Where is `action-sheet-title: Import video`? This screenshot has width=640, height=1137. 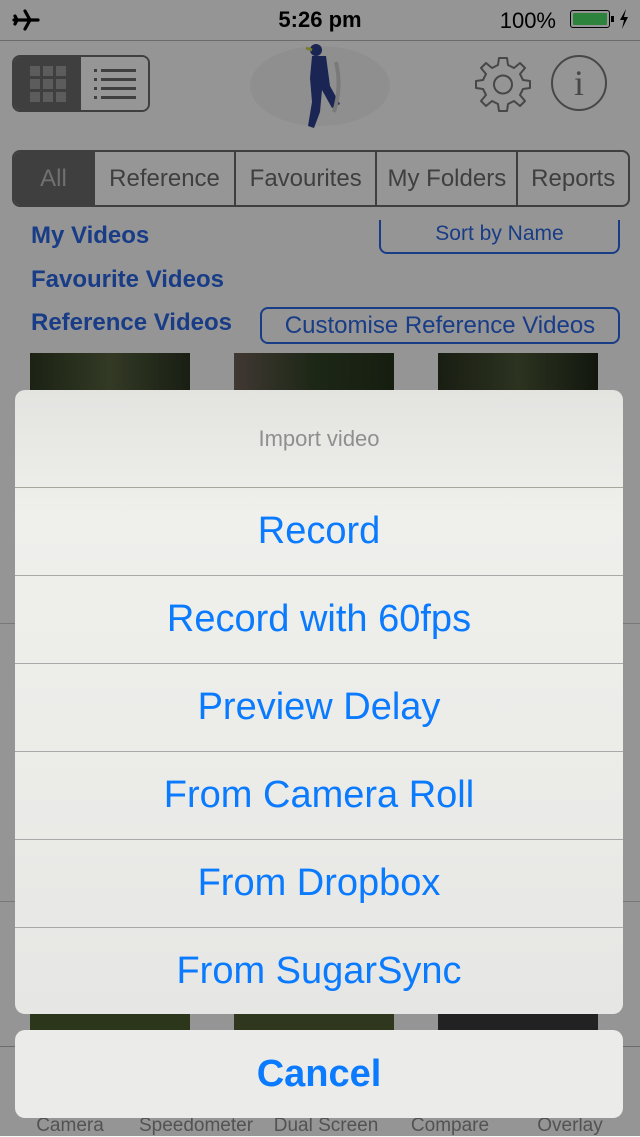
action-sheet-title: Import video is located at coordinates (319, 439).